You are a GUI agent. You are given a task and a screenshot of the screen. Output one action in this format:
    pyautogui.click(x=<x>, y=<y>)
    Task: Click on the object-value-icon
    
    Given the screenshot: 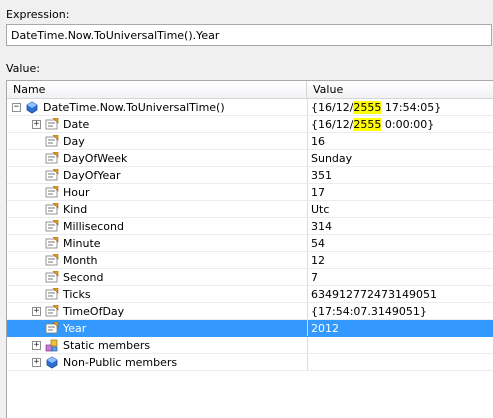 What is the action you would take?
    pyautogui.click(x=32, y=107)
    